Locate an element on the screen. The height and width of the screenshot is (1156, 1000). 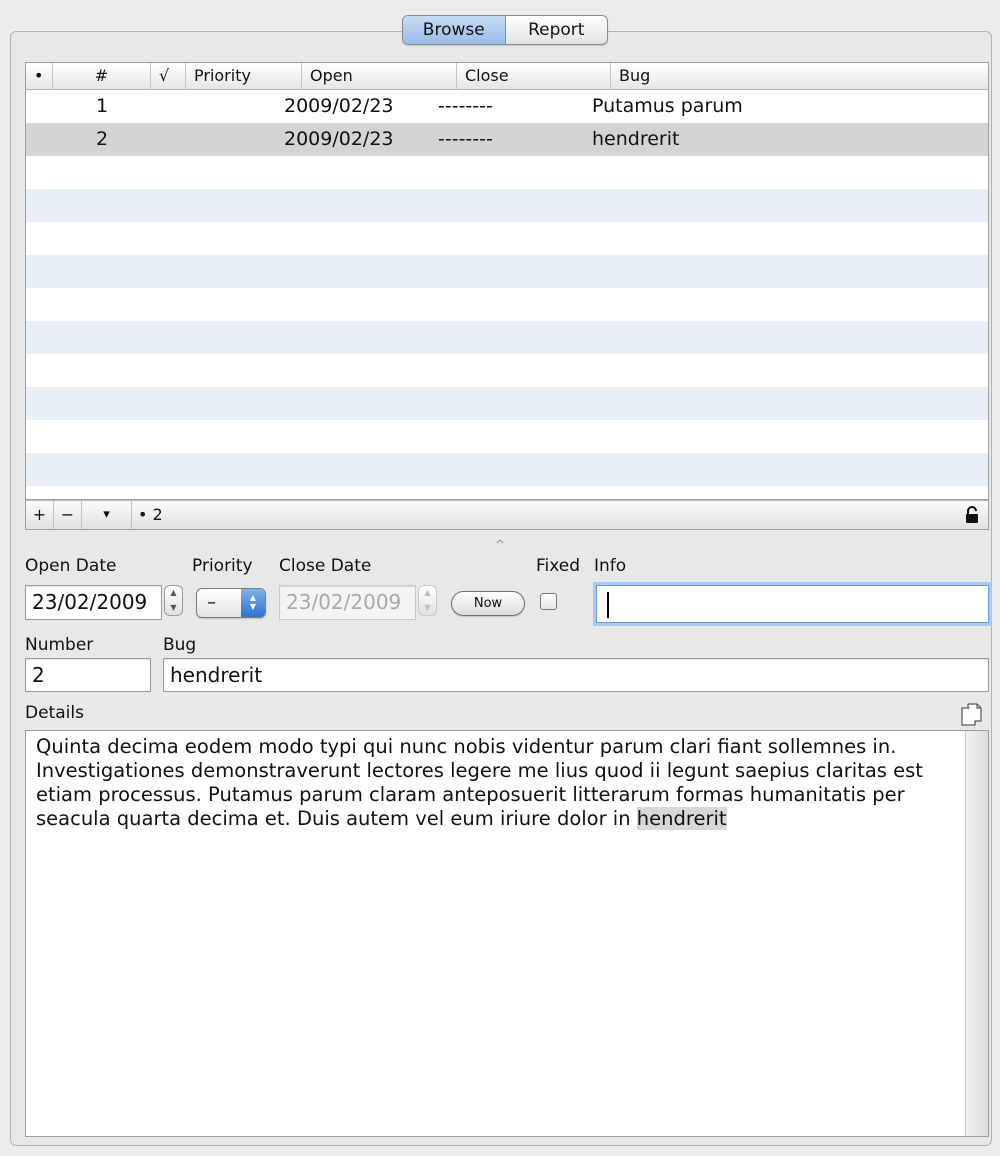
fixed-checkbox is located at coordinates (548, 601).